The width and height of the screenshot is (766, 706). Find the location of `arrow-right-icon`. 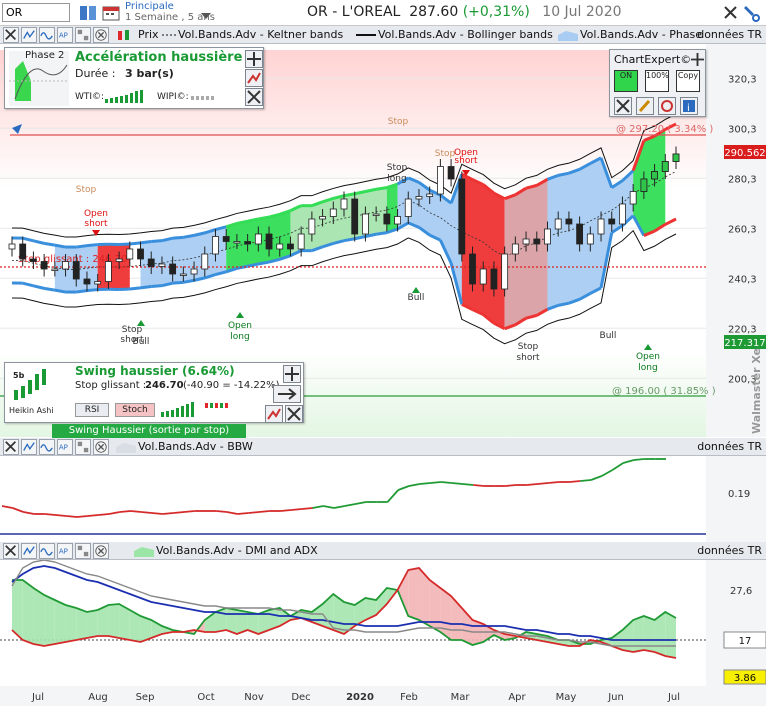

arrow-right-icon is located at coordinates (287, 394).